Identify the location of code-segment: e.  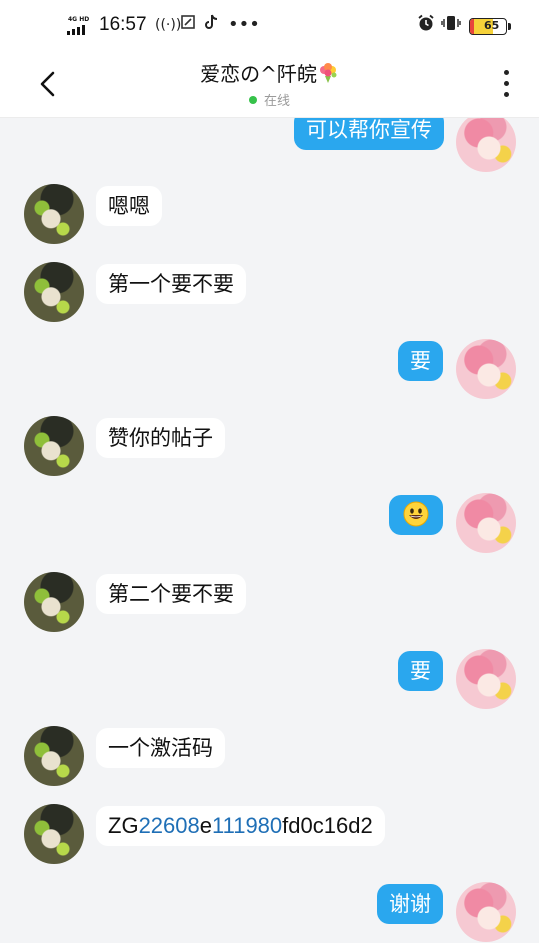
(205, 825).